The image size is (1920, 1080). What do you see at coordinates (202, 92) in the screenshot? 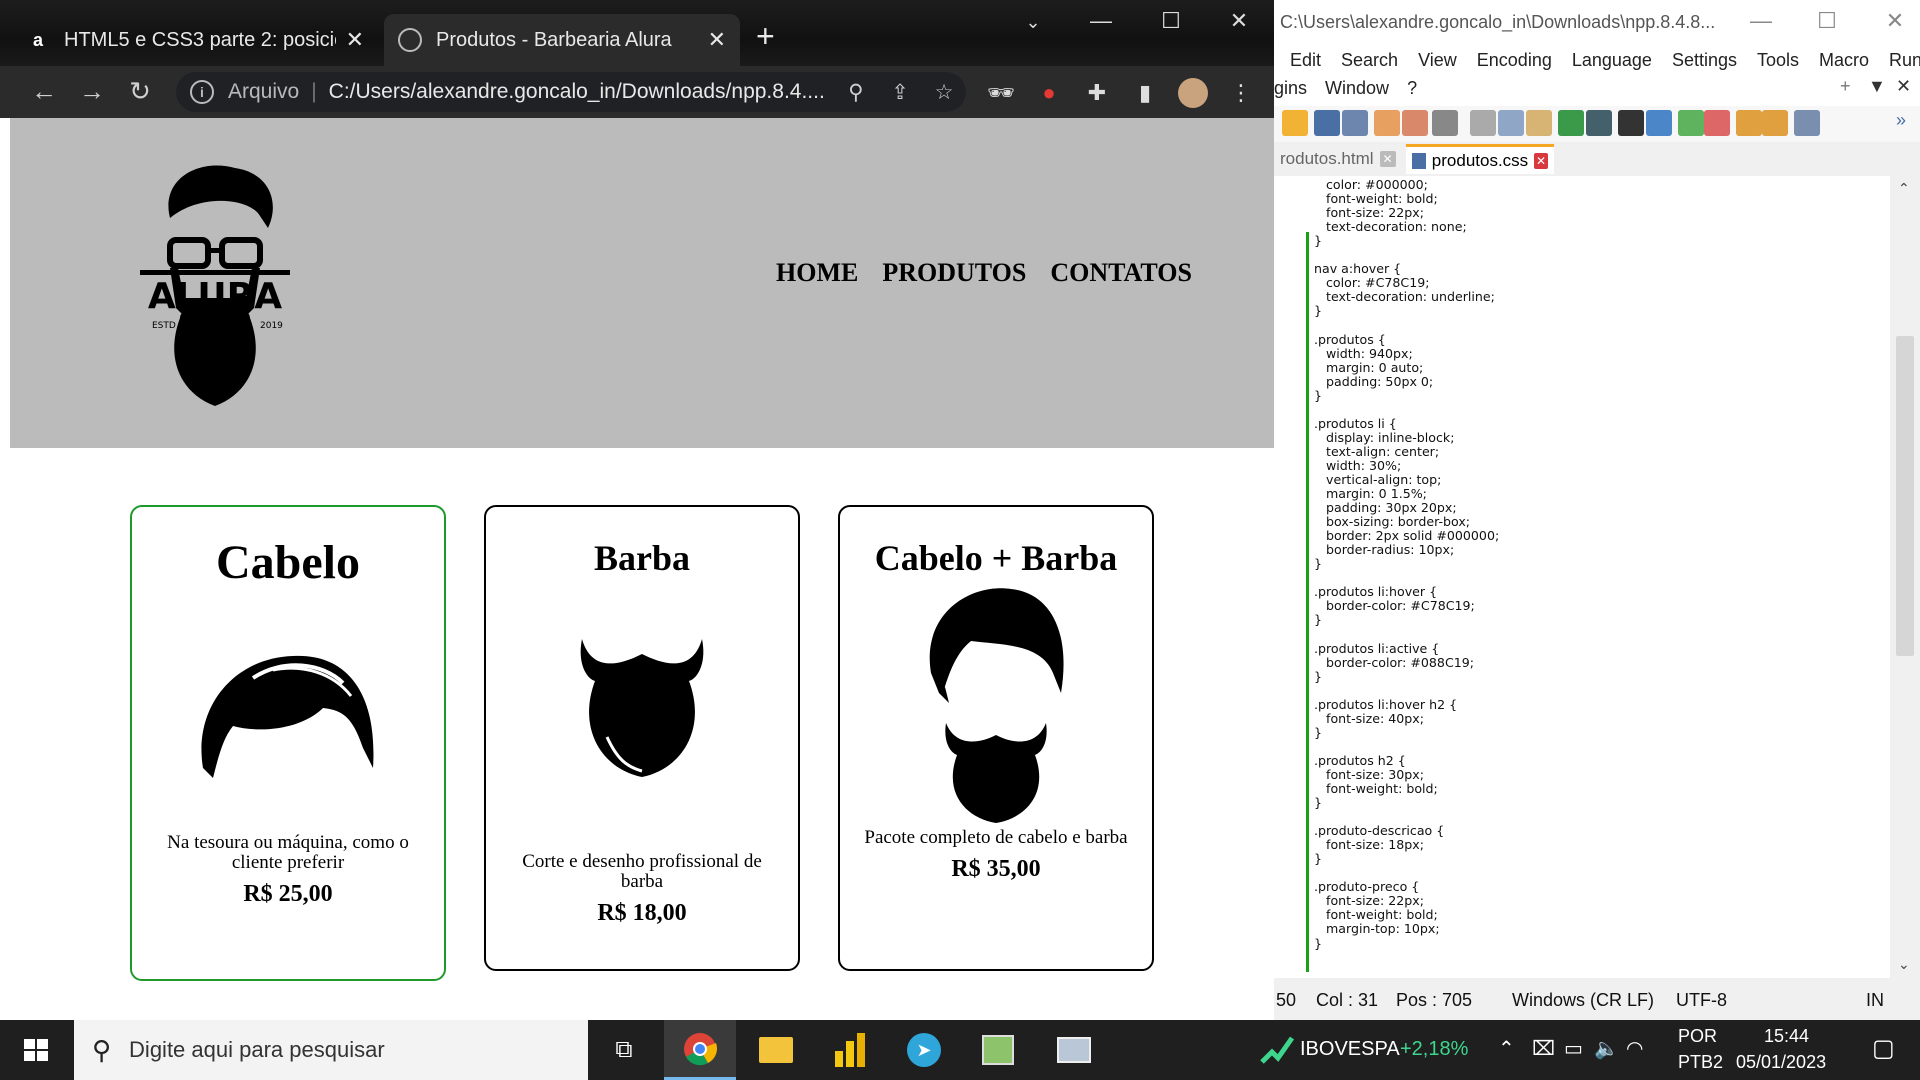
I see `info-icon: i` at bounding box center [202, 92].